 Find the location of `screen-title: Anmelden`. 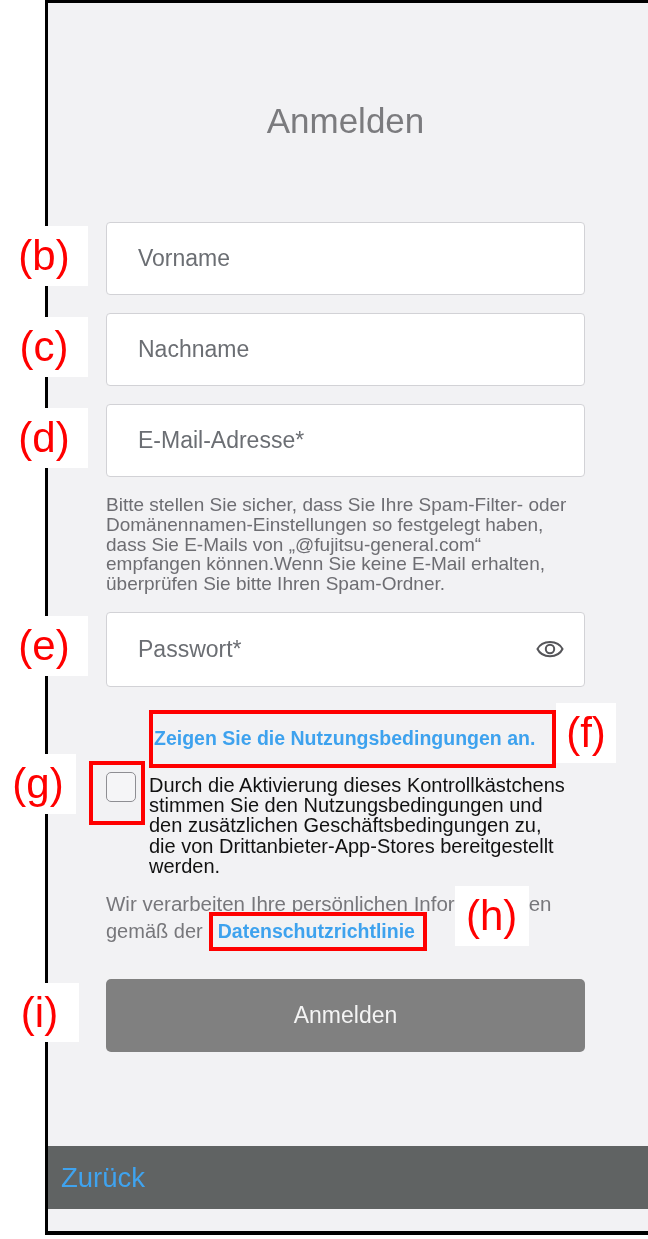

screen-title: Anmelden is located at coordinates (345, 121).